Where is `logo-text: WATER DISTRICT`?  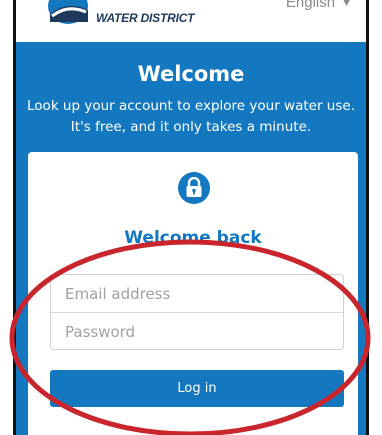 logo-text: WATER DISTRICT is located at coordinates (145, 18).